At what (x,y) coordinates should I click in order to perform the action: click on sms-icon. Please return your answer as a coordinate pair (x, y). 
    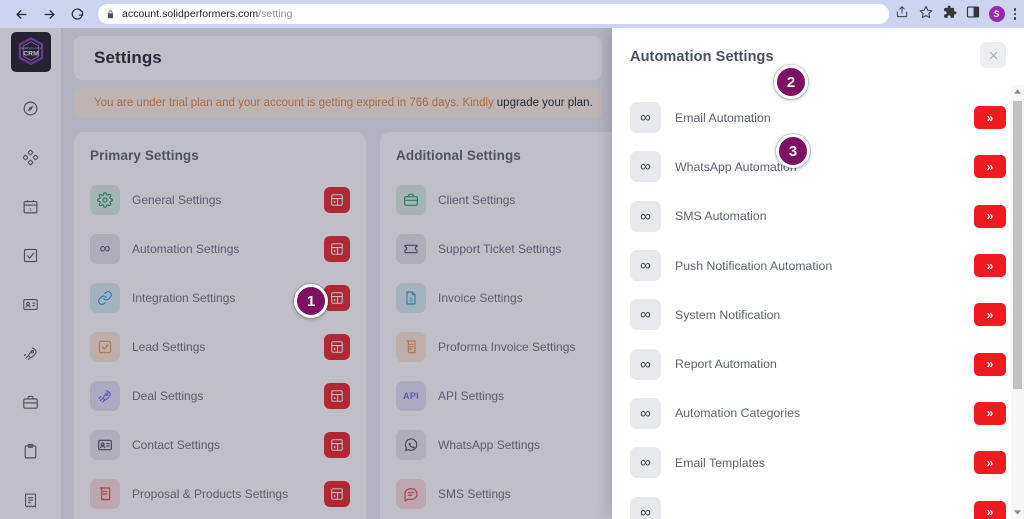
    Looking at the image, I should click on (411, 493).